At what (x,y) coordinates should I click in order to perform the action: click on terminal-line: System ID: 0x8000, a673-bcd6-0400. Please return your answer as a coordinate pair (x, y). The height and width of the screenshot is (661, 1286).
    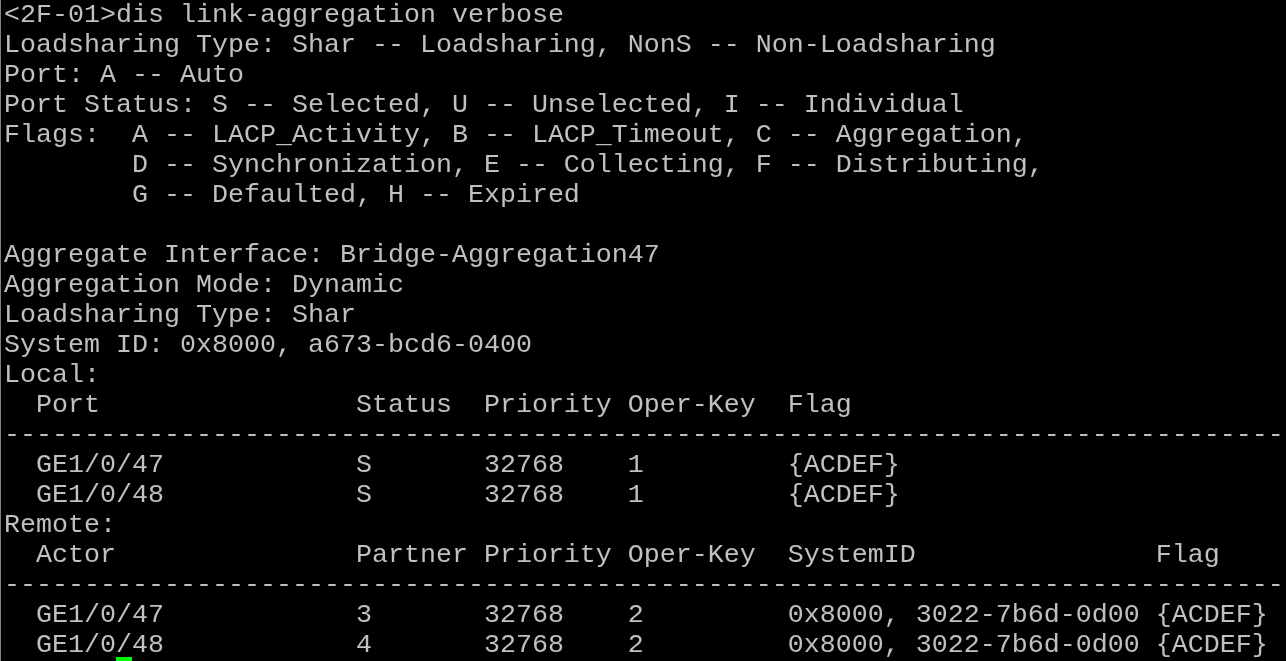
    Looking at the image, I should click on (268, 345).